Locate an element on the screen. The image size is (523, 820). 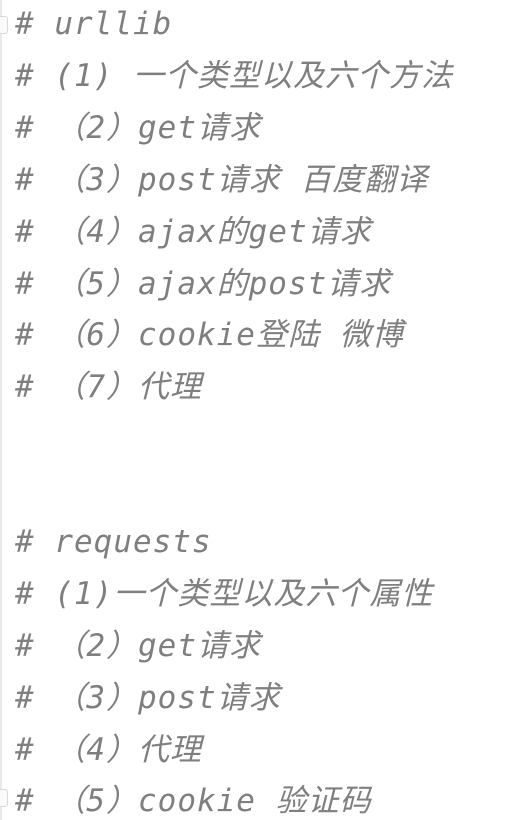
fold-marker-top is located at coordinates (4, 25).